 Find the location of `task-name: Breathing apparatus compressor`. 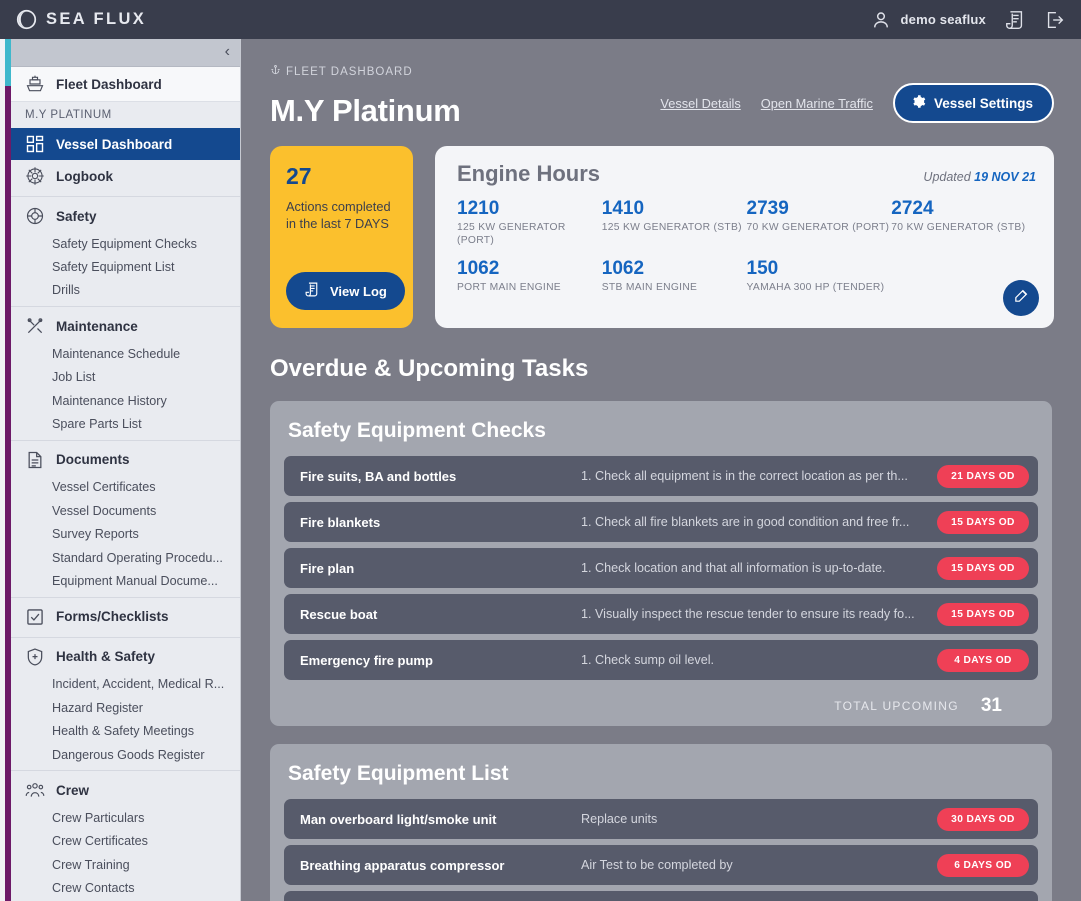

task-name: Breathing apparatus compressor is located at coordinates (402, 865).